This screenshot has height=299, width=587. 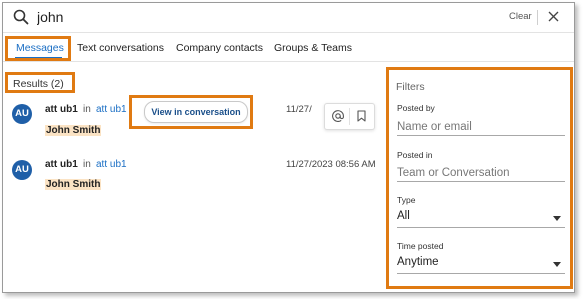 I want to click on posted-by-input, so click(x=481, y=127).